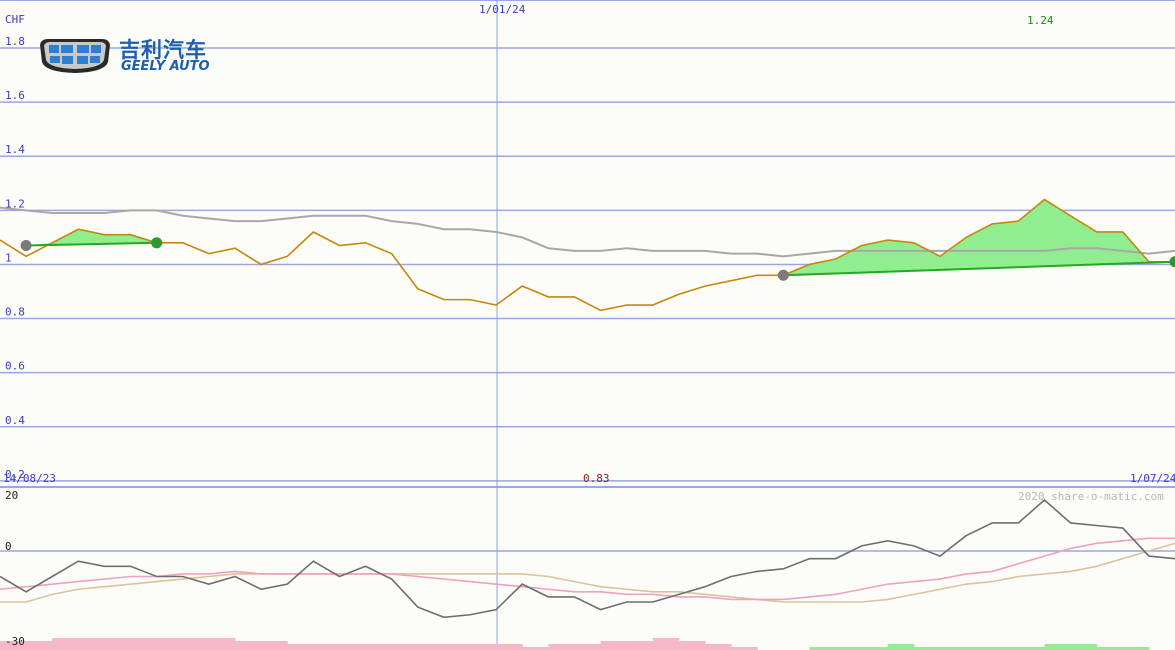 The height and width of the screenshot is (650, 1175). Describe the element at coordinates (8, 257) in the screenshot. I see `y-tick-label: 1` at that location.